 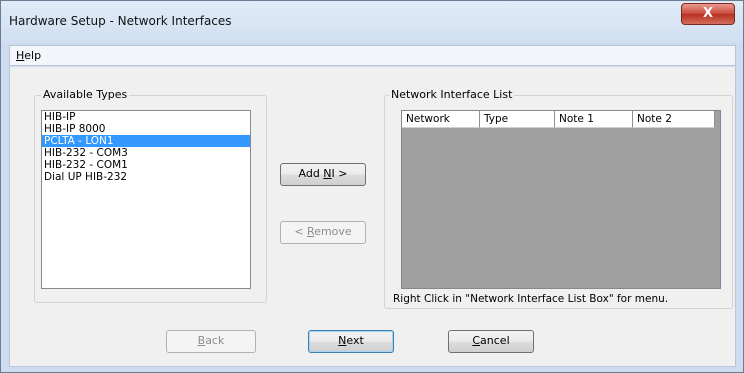 I want to click on back-label-post: ack, so click(x=215, y=340).